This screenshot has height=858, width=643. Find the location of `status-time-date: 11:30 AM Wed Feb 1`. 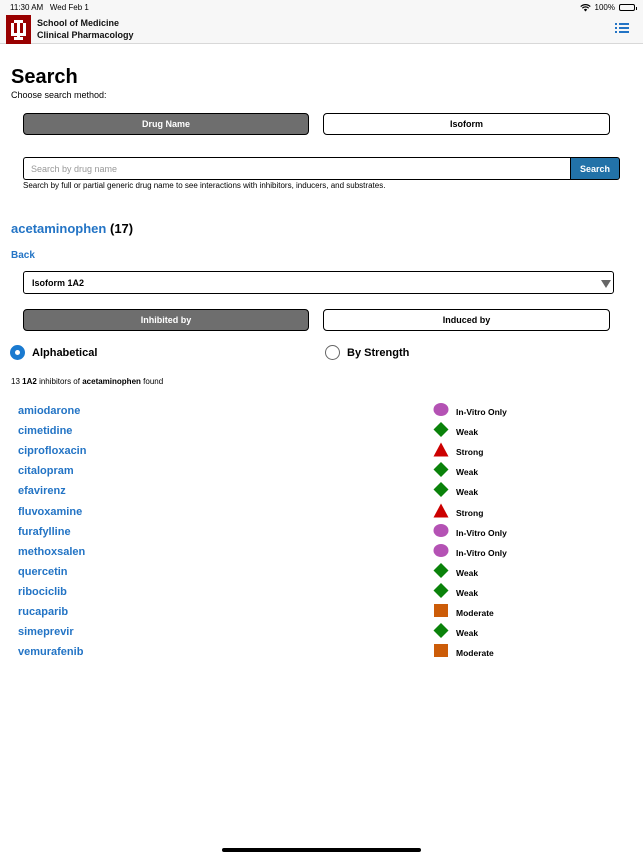

status-time-date: 11:30 AM Wed Feb 1 is located at coordinates (49, 7).